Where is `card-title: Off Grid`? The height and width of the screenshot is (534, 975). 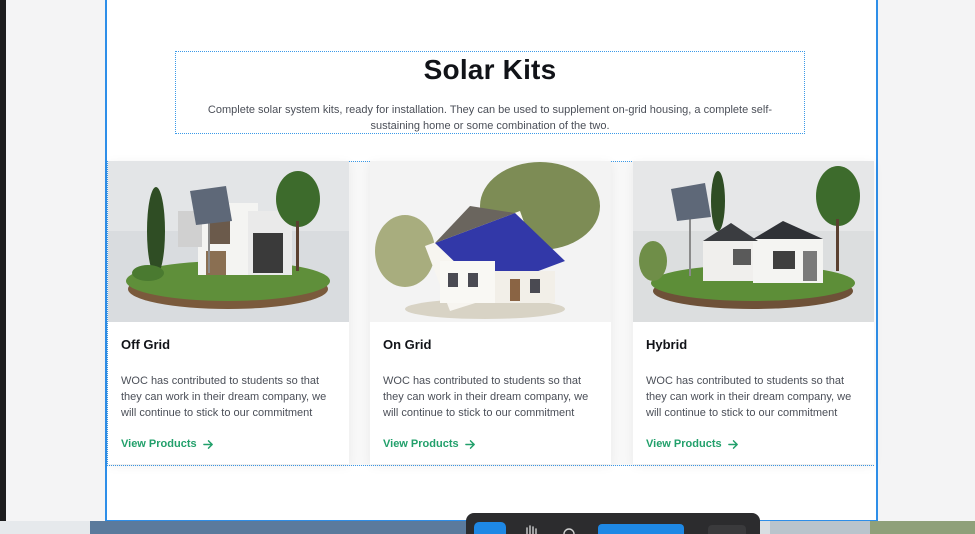
card-title: Off Grid is located at coordinates (146, 344).